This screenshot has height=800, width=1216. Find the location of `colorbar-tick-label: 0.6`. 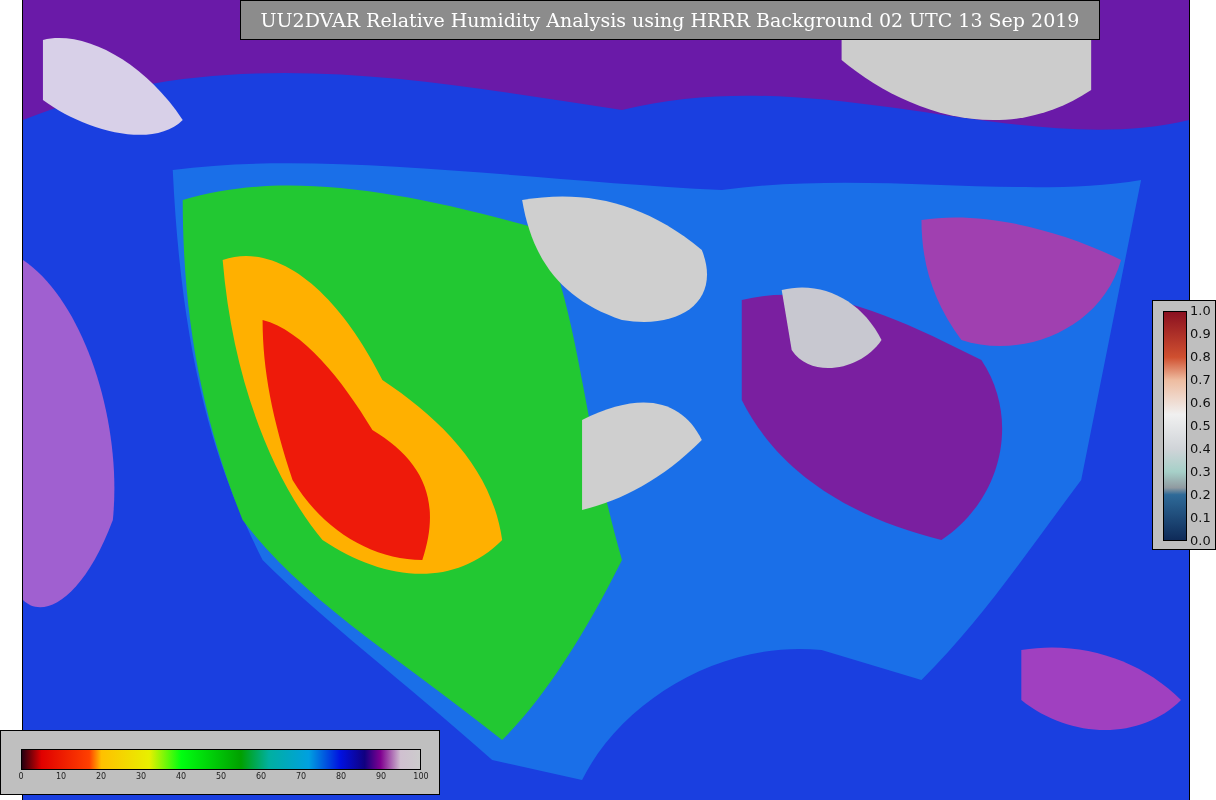

colorbar-tick-label: 0.6 is located at coordinates (1200, 403).